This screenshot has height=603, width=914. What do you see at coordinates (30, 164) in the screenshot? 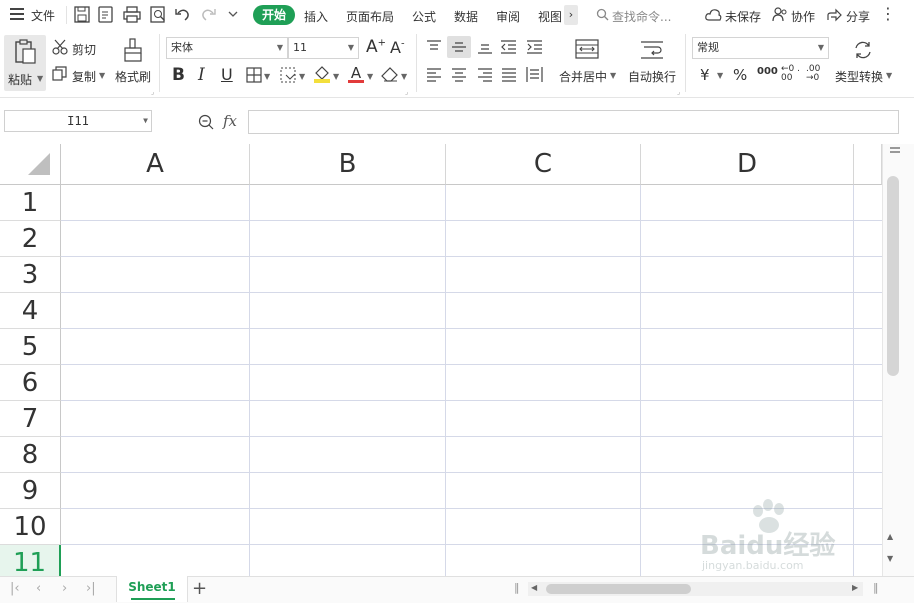
I see `select-all-corner` at bounding box center [30, 164].